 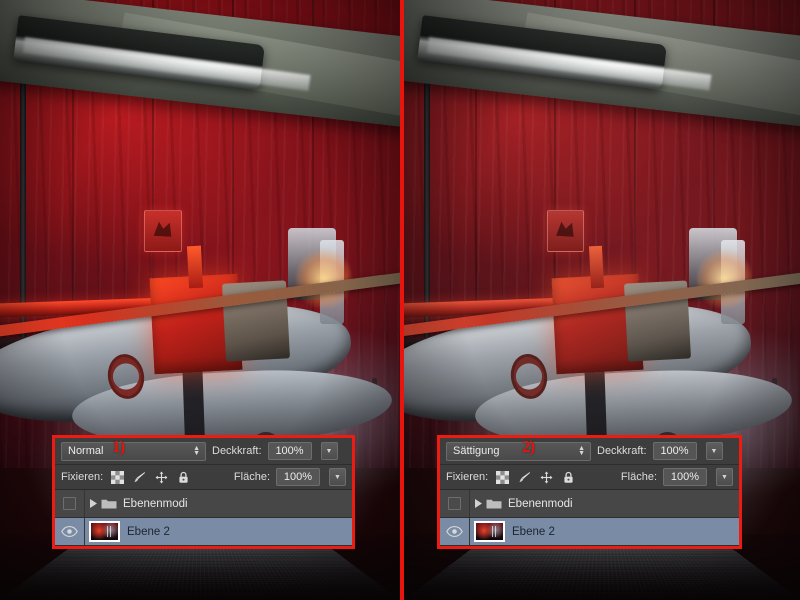 I want to click on blend-mode-value: Normal, so click(x=86, y=451).